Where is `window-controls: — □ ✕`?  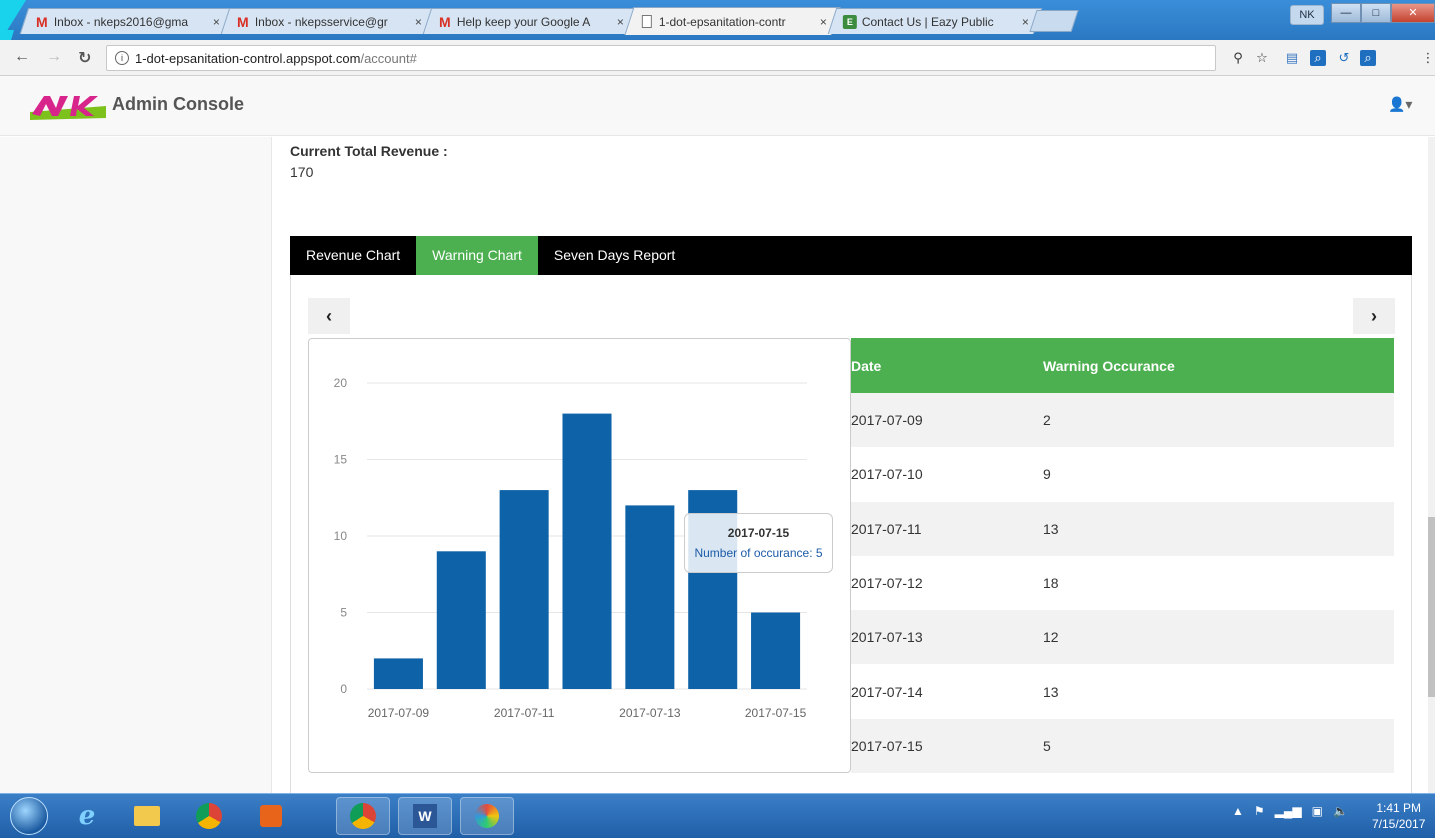
window-controls: — □ ✕ is located at coordinates (1383, 13).